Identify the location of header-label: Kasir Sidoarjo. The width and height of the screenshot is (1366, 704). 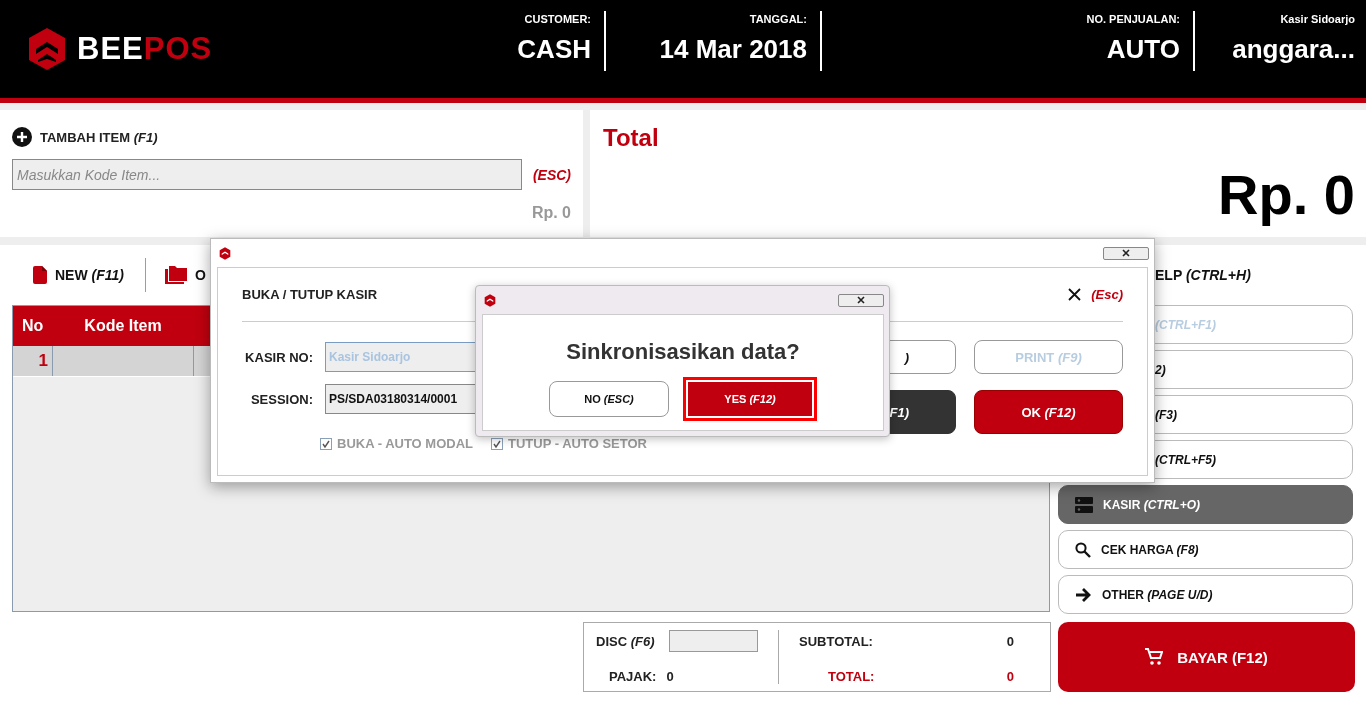
(1317, 19).